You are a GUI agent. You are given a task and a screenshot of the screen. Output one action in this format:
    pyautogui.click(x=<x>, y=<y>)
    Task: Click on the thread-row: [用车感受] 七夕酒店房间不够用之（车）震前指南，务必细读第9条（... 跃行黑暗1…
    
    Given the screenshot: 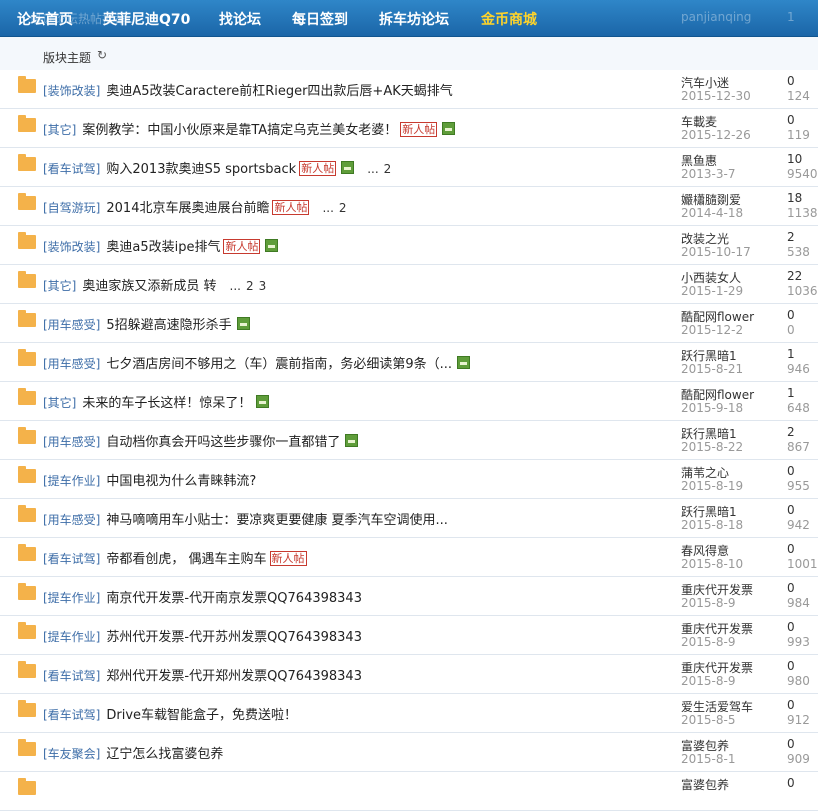 What is the action you would take?
    pyautogui.click(x=409, y=362)
    